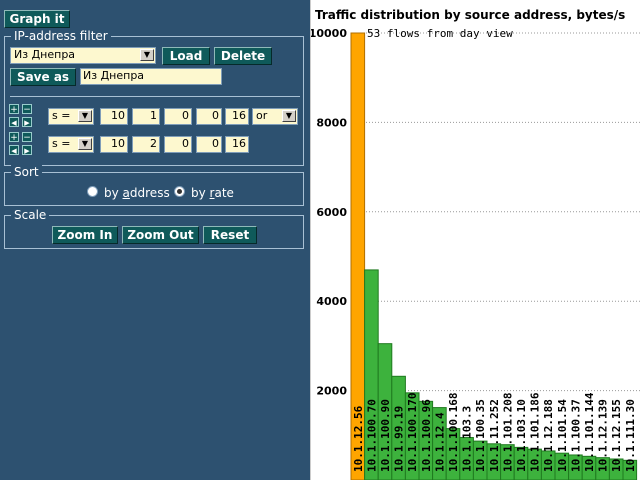 The width and height of the screenshot is (640, 480). What do you see at coordinates (126, 193) in the screenshot?
I see `sort-by-address-accesskey: a` at bounding box center [126, 193].